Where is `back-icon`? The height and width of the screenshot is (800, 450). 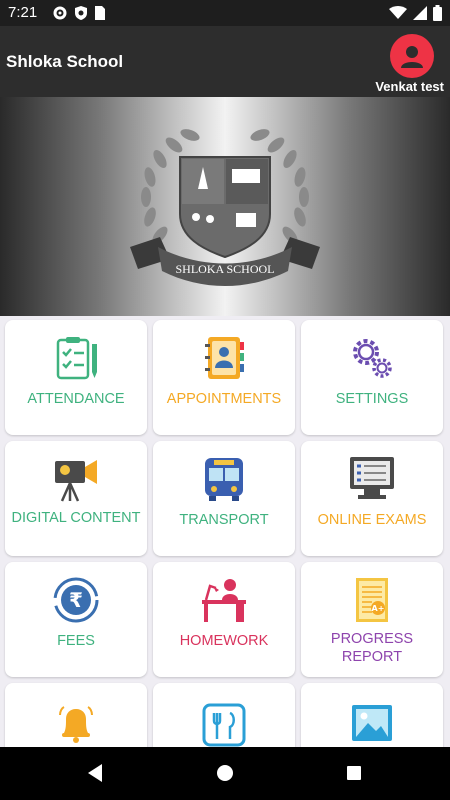
back-icon is located at coordinates (95, 773).